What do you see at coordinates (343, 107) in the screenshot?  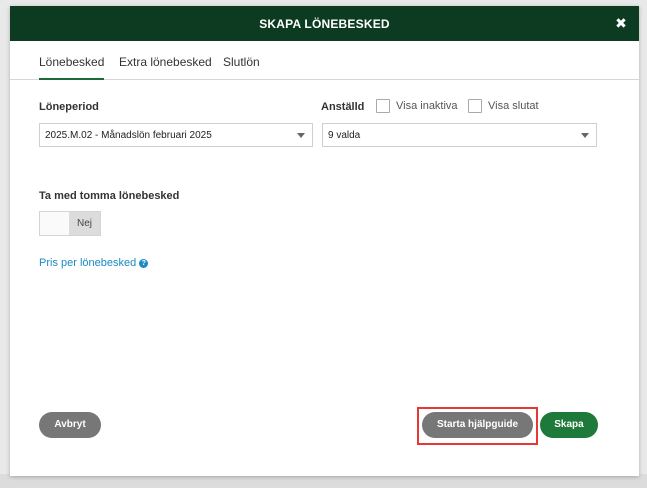 I see `anstalld-label: Anställd` at bounding box center [343, 107].